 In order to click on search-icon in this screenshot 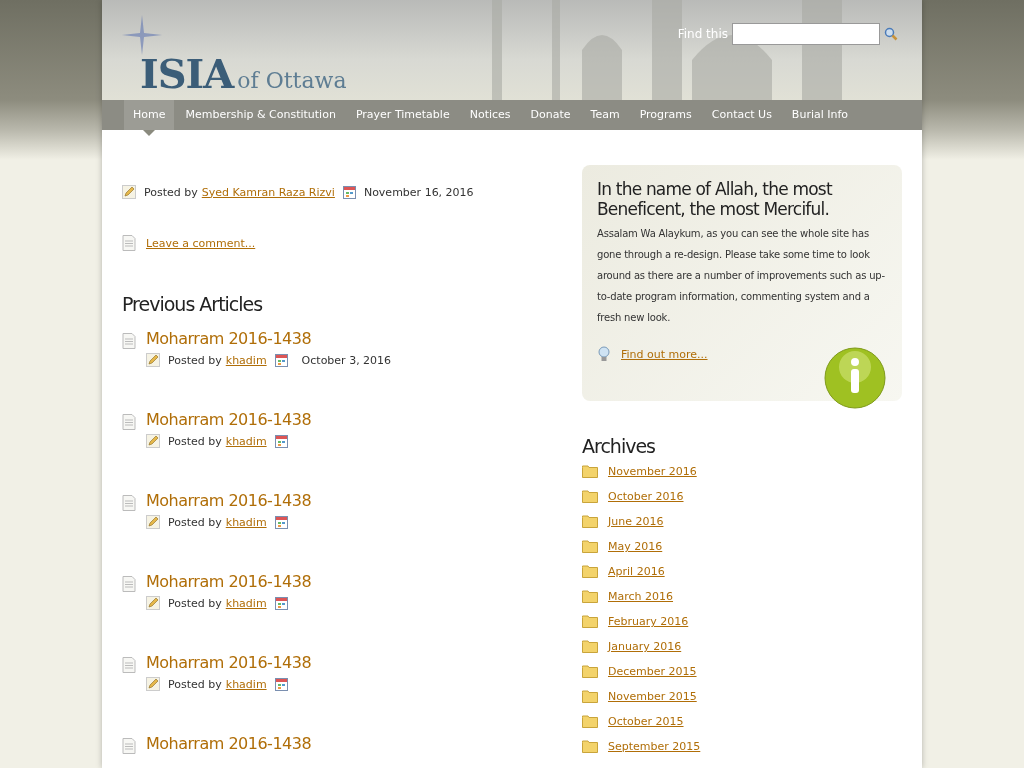, I will do `click(891, 34)`.